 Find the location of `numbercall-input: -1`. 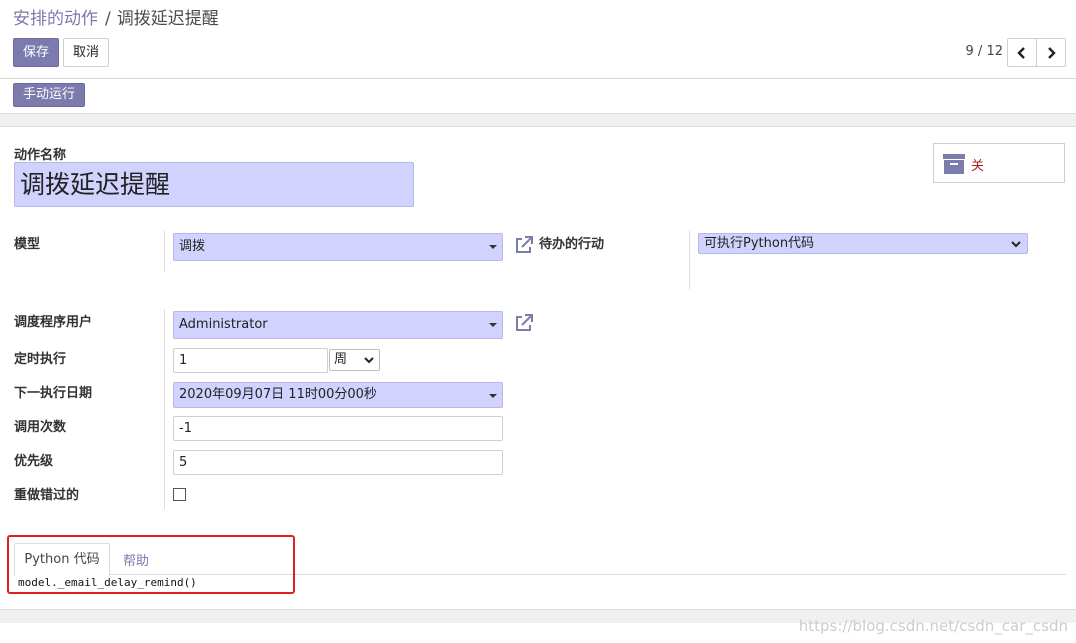

numbercall-input: -1 is located at coordinates (338, 428).